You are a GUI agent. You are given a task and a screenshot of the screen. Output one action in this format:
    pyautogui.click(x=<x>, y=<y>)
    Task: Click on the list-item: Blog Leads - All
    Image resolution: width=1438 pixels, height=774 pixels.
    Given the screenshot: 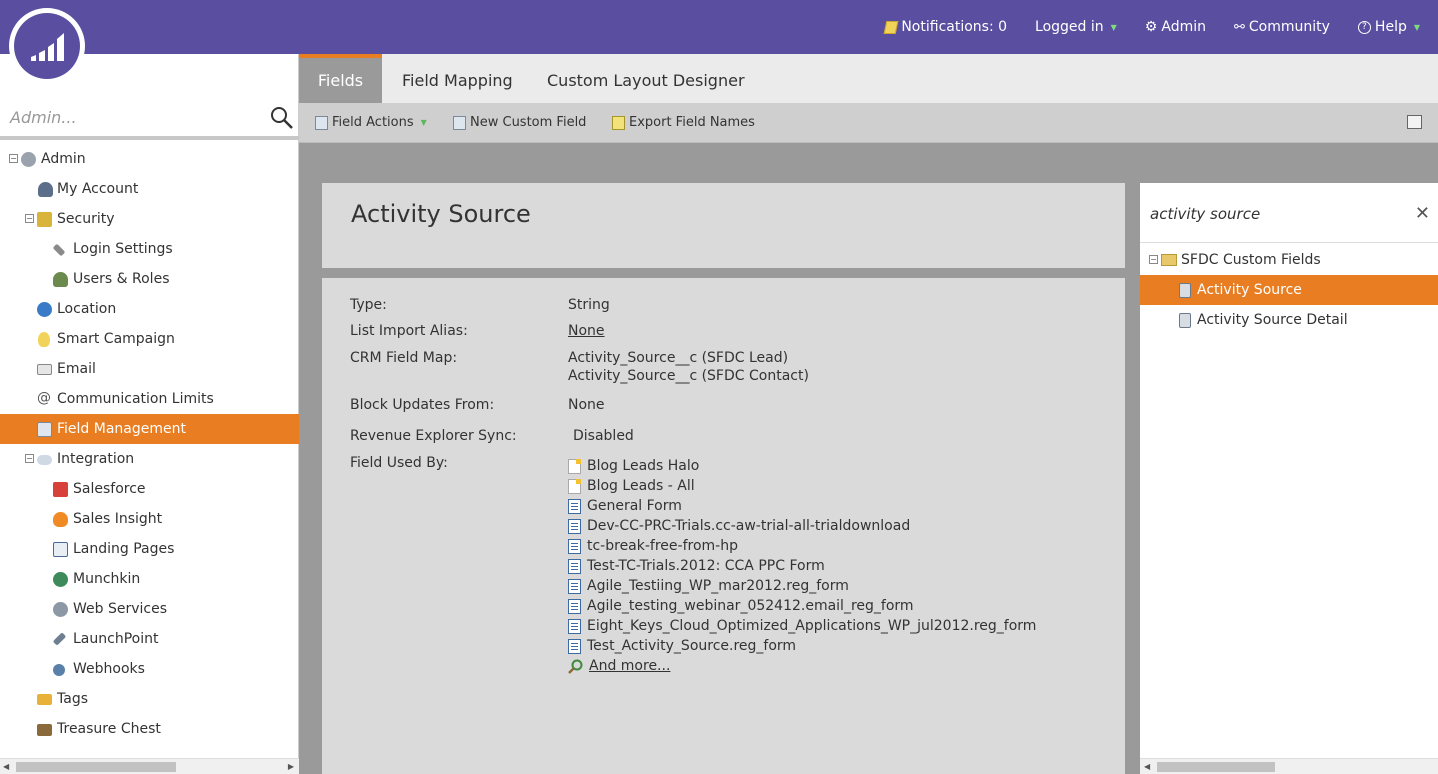 What is the action you would take?
    pyautogui.click(x=802, y=486)
    